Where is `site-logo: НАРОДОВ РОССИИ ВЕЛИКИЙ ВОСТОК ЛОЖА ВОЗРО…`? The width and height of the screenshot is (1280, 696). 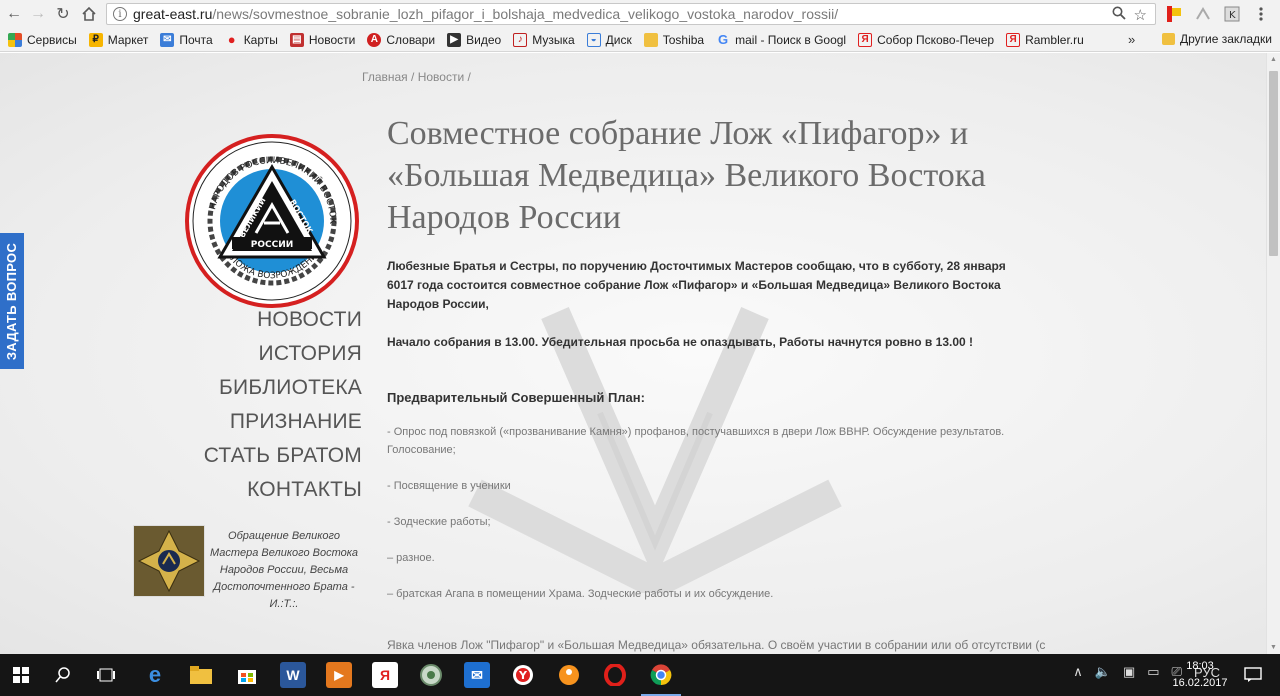
site-logo: НАРОДОВ РОССИИ ВЕЛИКИЙ ВОСТОК ЛОЖА ВОЗРО… is located at coordinates (272, 221).